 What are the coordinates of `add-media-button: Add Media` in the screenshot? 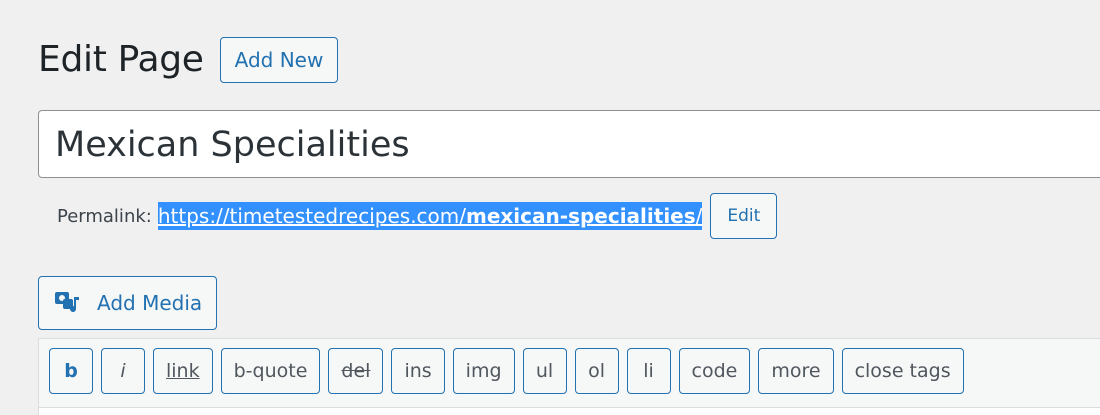 It's located at (128, 303).